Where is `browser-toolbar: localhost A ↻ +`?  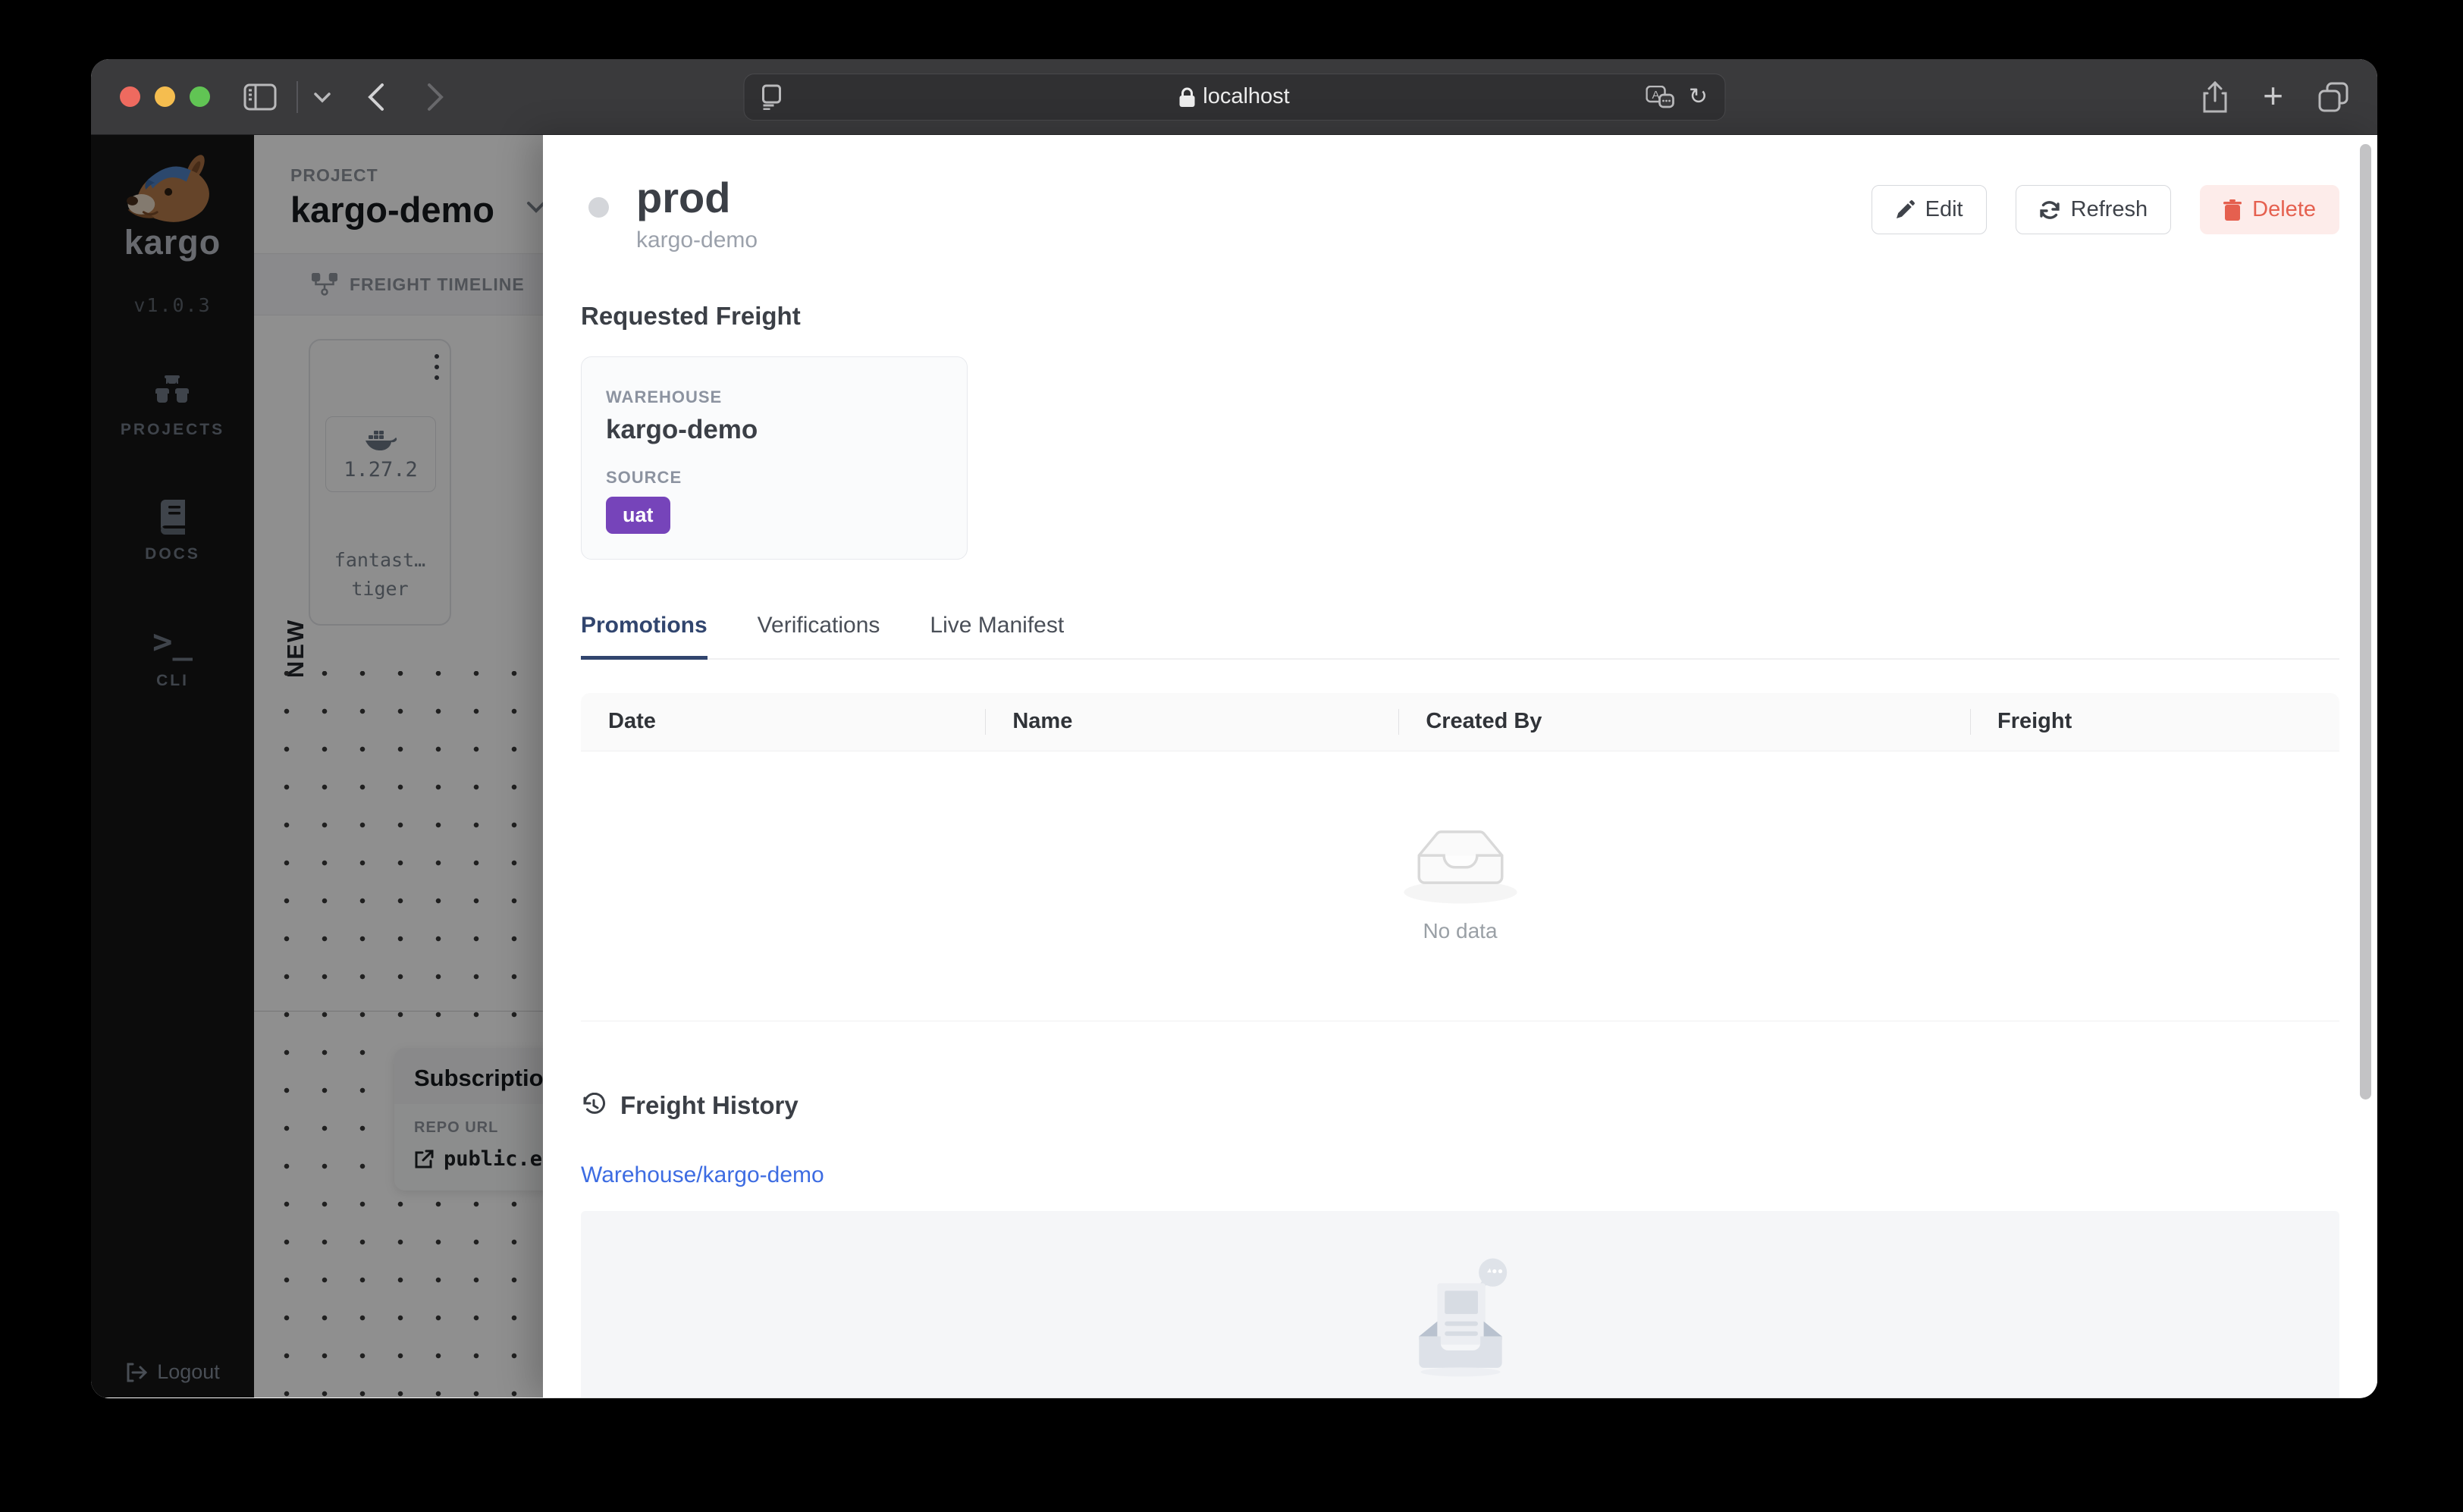 browser-toolbar: localhost A ↻ + is located at coordinates (1234, 97).